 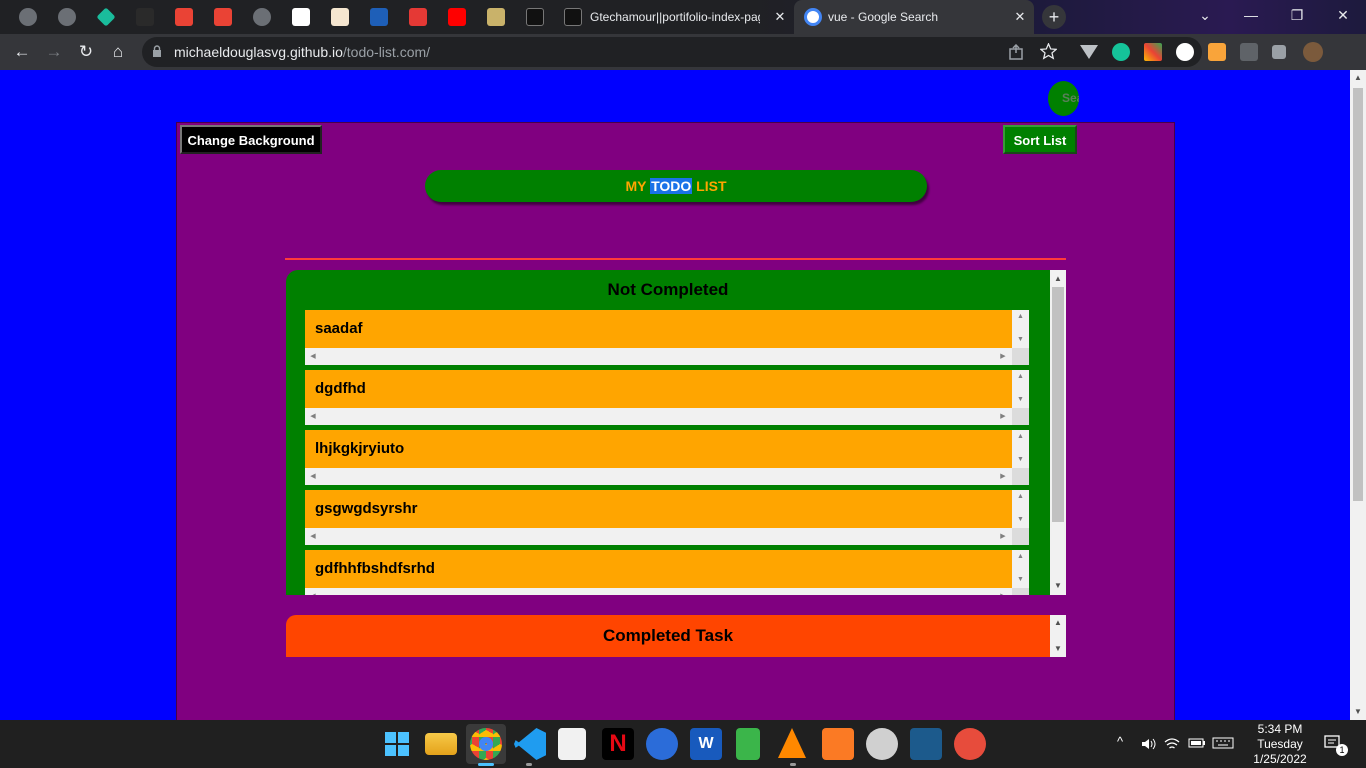 What do you see at coordinates (1313, 52) in the screenshot?
I see `profile-avatar` at bounding box center [1313, 52].